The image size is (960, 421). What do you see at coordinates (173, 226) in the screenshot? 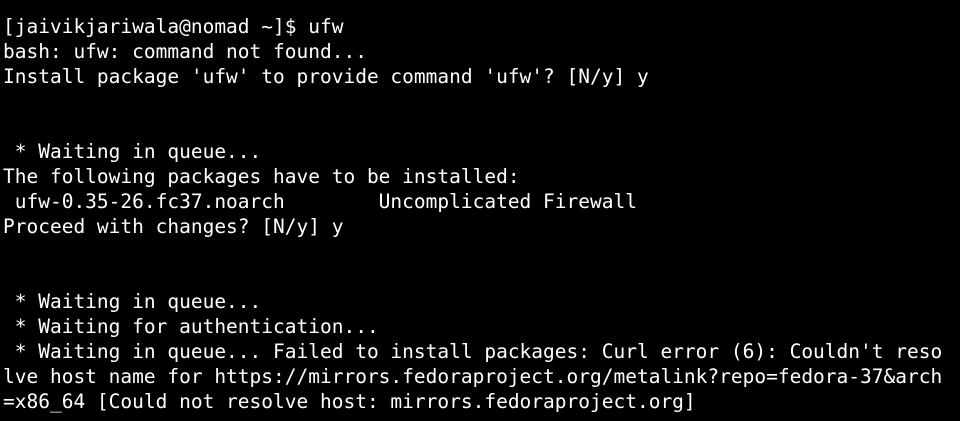
I see `terminal-line-proceed-prompt: Proceed with changes? [N/y] y` at bounding box center [173, 226].